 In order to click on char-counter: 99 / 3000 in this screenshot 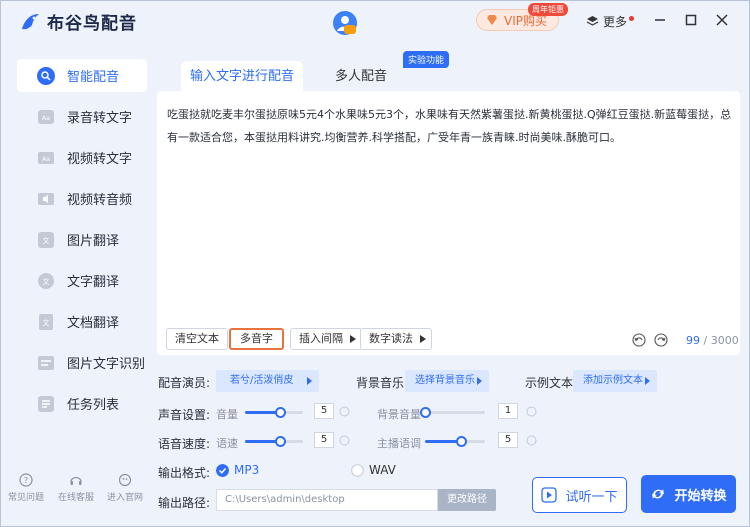, I will do `click(712, 340)`.